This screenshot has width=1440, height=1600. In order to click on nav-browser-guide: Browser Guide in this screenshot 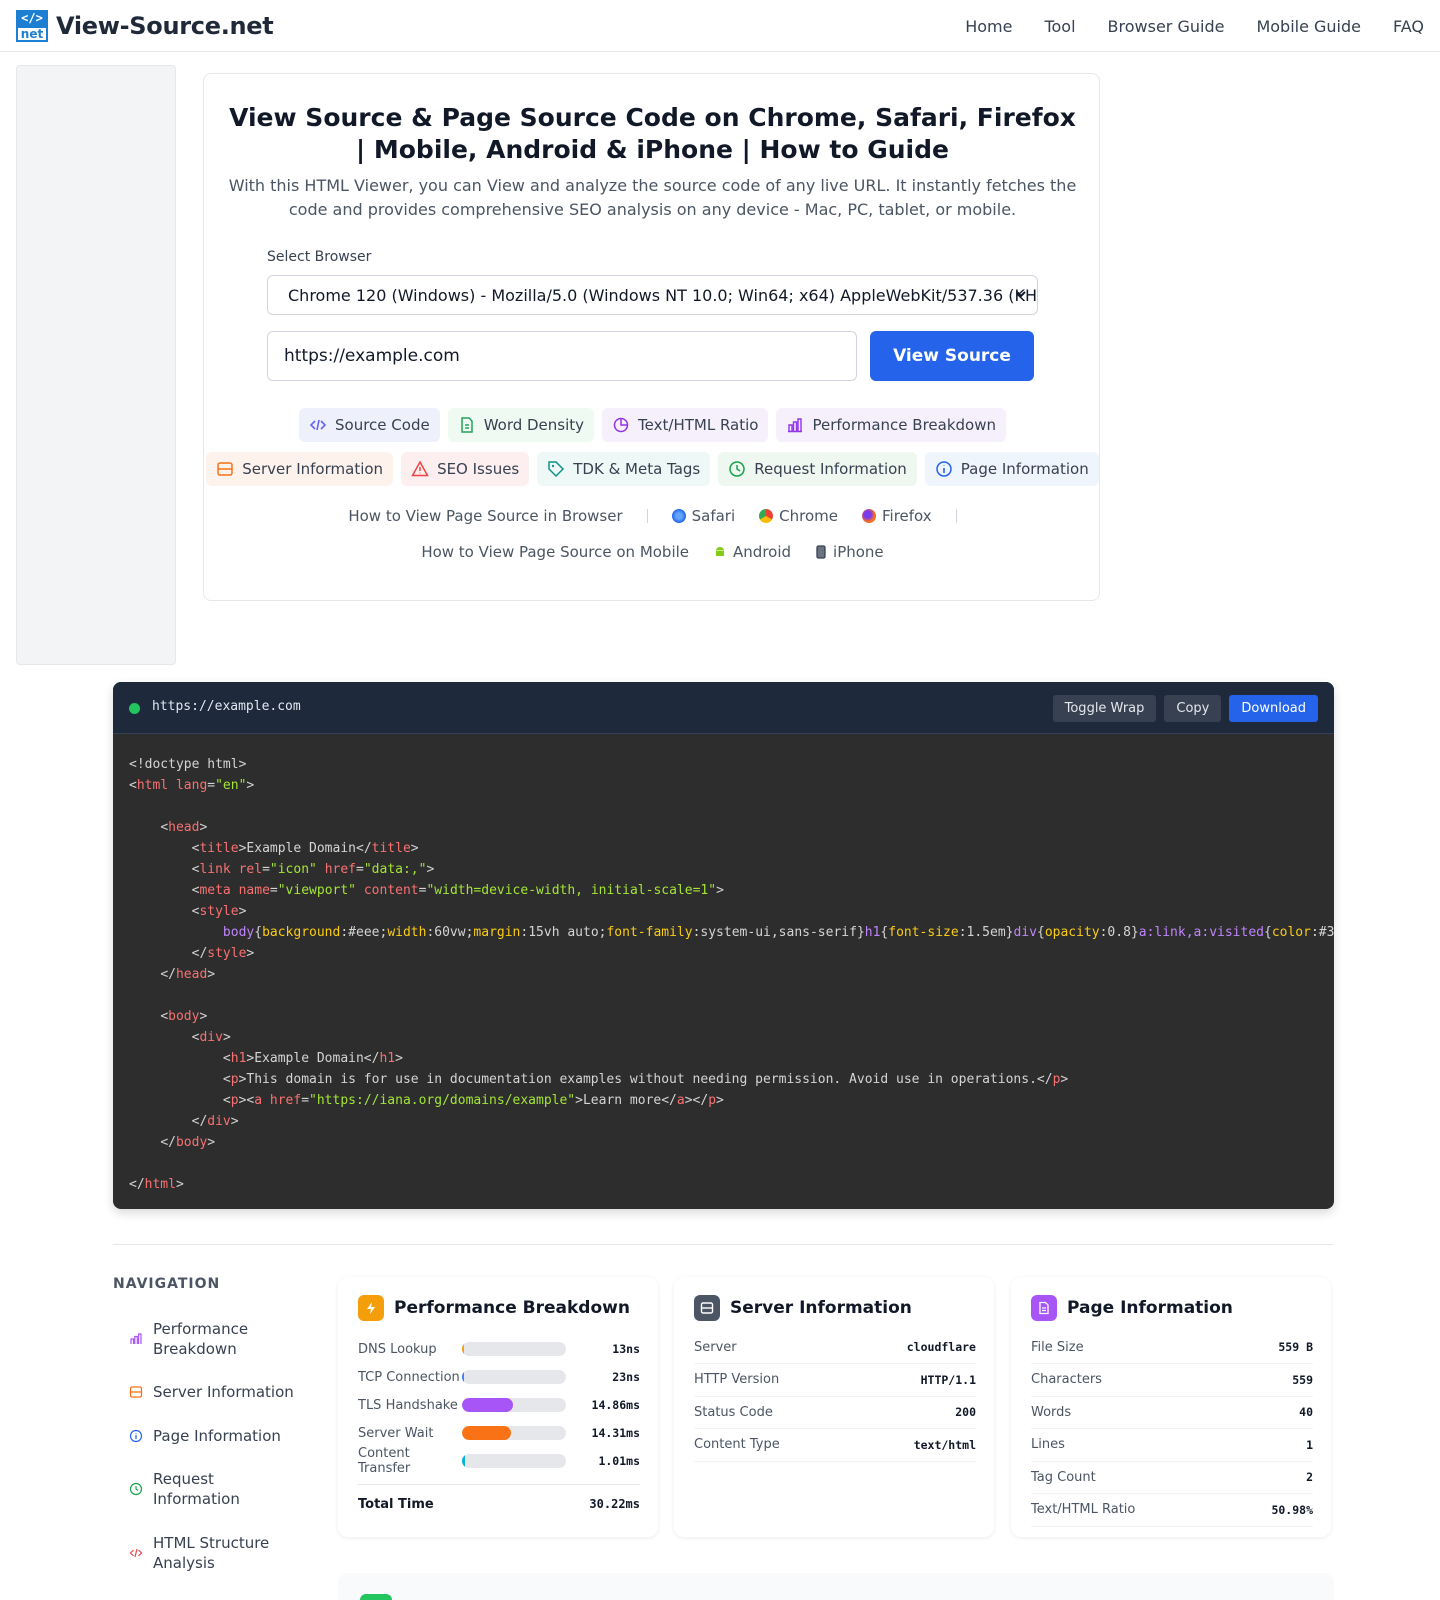, I will do `click(1166, 26)`.